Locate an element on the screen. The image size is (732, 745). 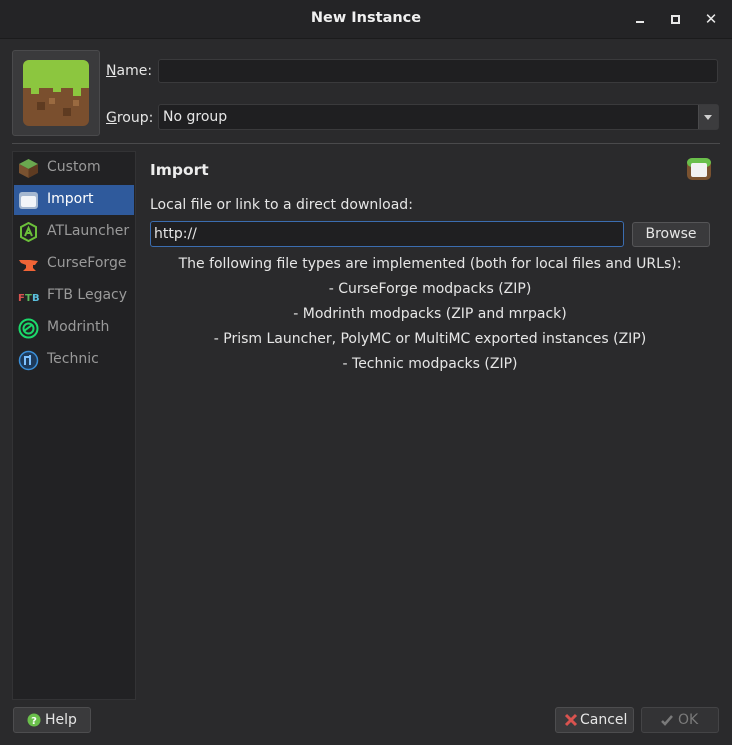
sidebar-item-curseforge: CurseForge is located at coordinates (74, 264).